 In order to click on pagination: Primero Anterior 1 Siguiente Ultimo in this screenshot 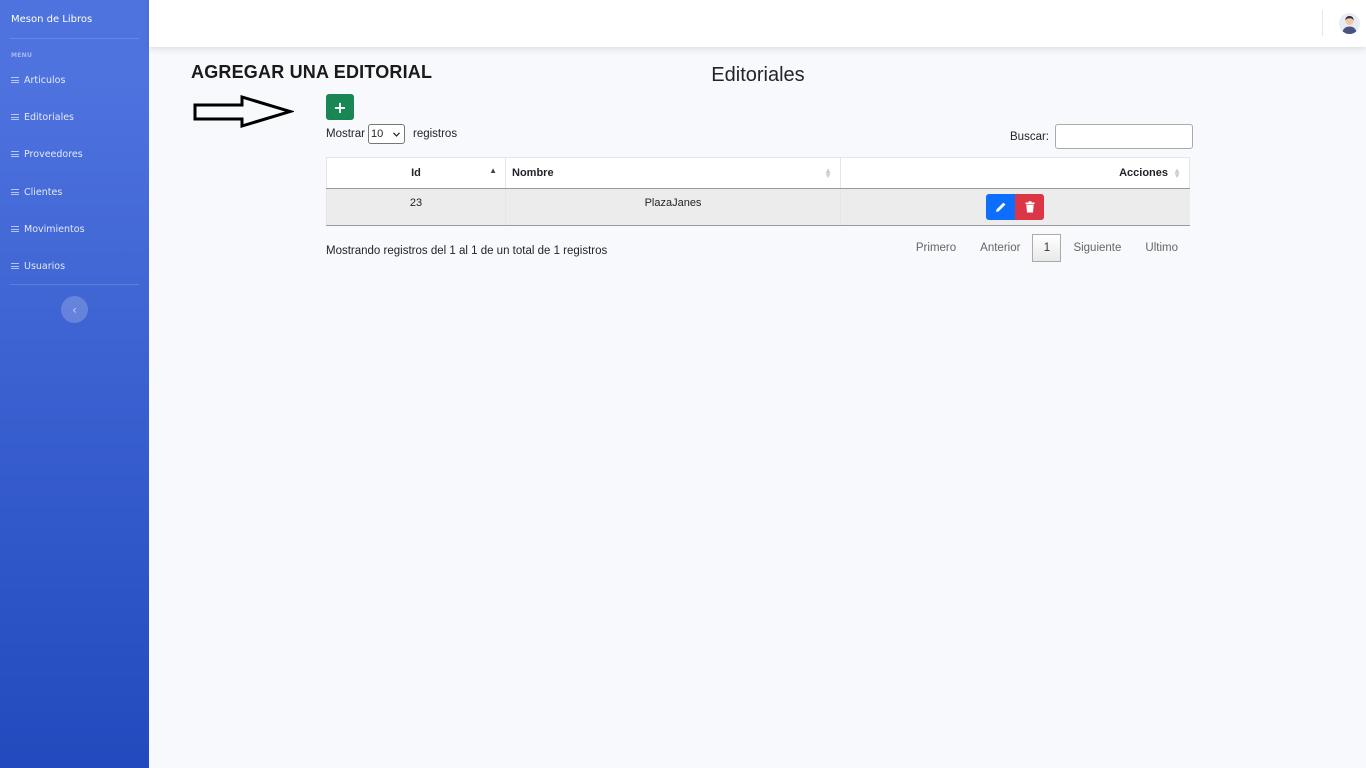, I will do `click(1047, 248)`.